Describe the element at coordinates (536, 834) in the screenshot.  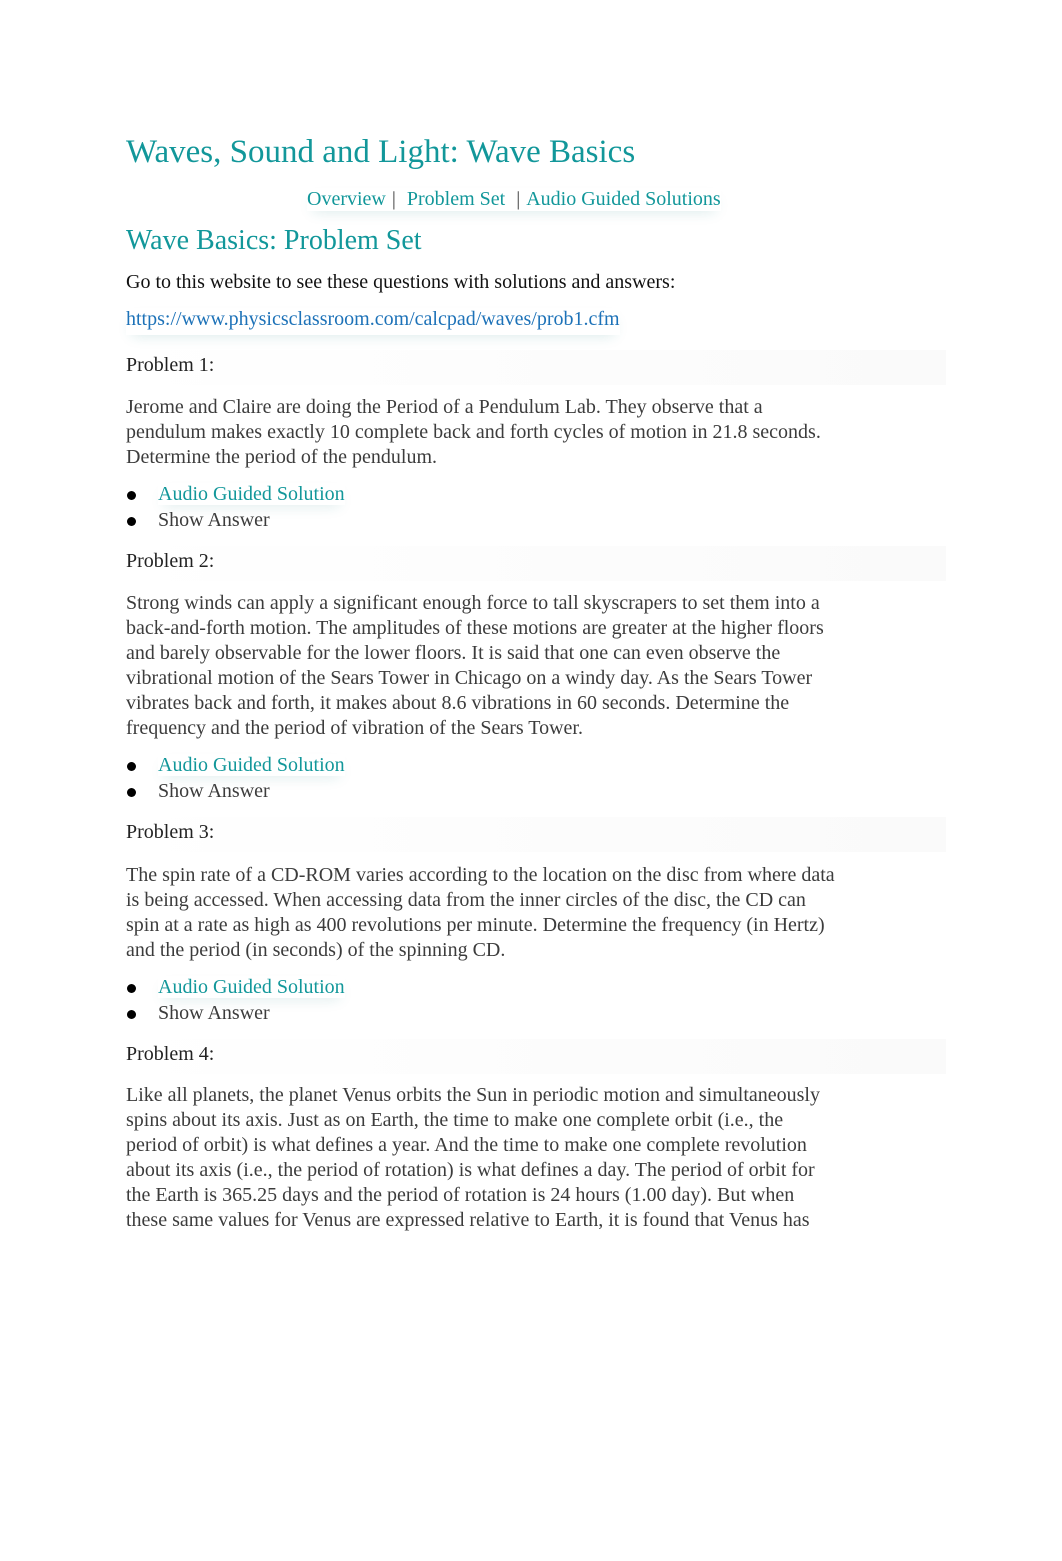
I see `problem-3-label: Problem 3:` at that location.